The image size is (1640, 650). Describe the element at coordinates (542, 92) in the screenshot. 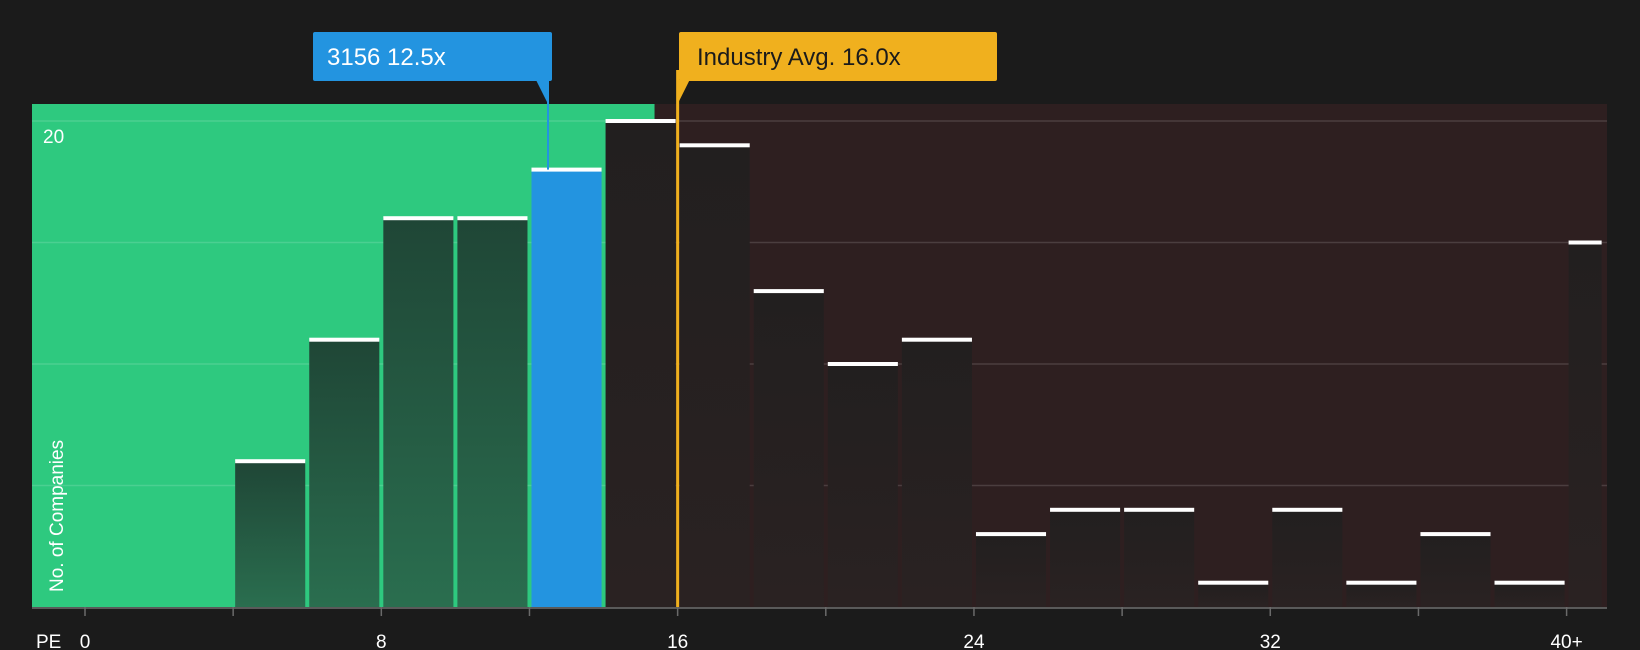

I see `company-callout-pointer` at that location.